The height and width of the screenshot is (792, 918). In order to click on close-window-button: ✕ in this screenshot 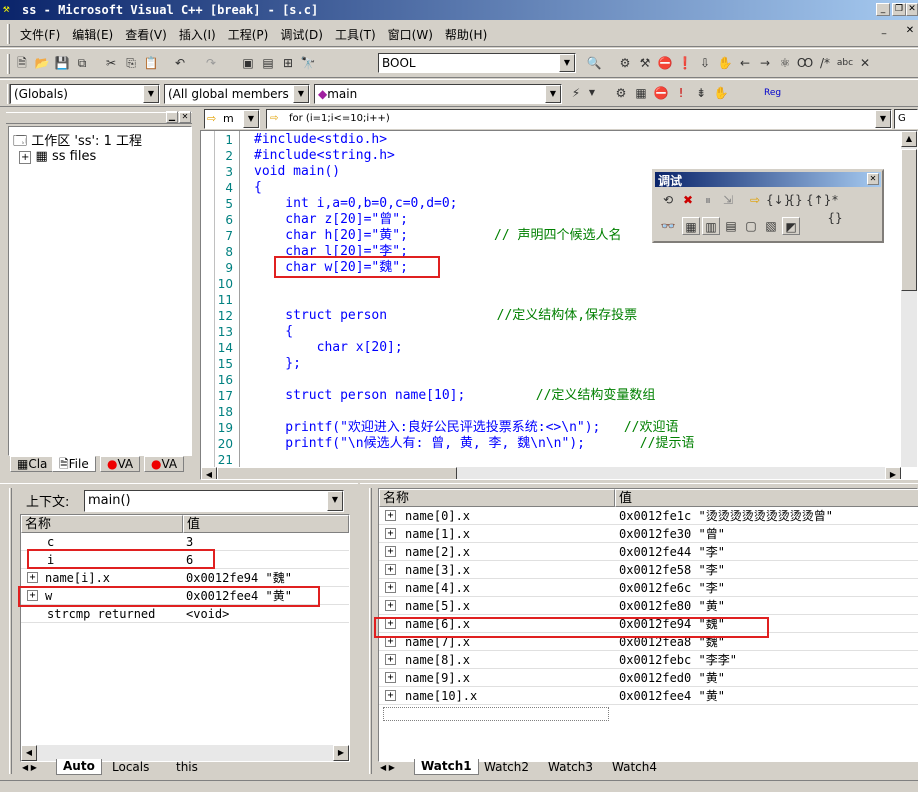, I will do `click(912, 9)`.